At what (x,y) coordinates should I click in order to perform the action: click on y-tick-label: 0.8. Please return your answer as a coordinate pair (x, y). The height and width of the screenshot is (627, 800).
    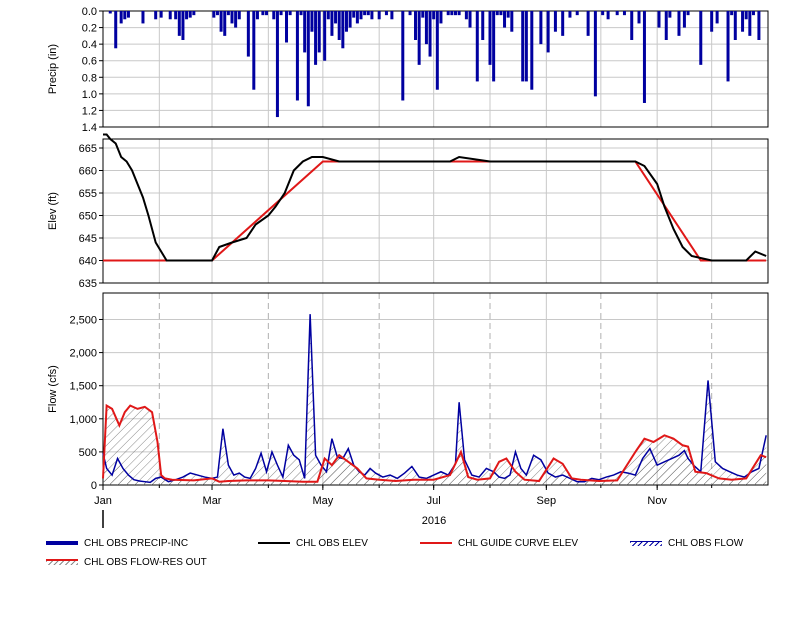
    Looking at the image, I should click on (89, 78).